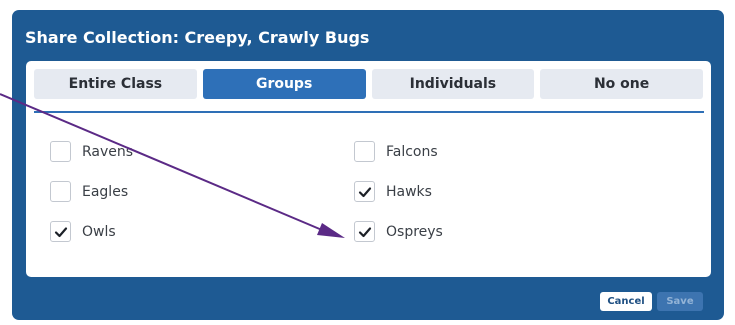 This screenshot has height=325, width=735. I want to click on group-option-hawks: Hawks, so click(393, 191).